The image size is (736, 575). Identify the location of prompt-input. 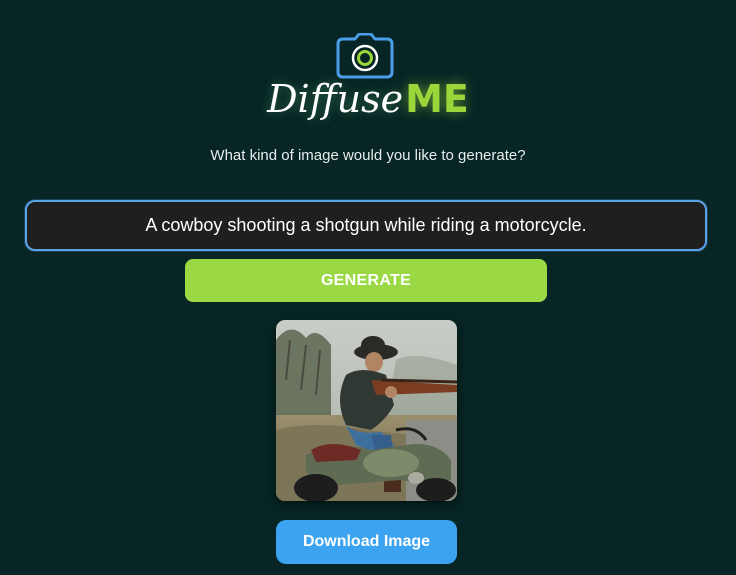
(366, 225).